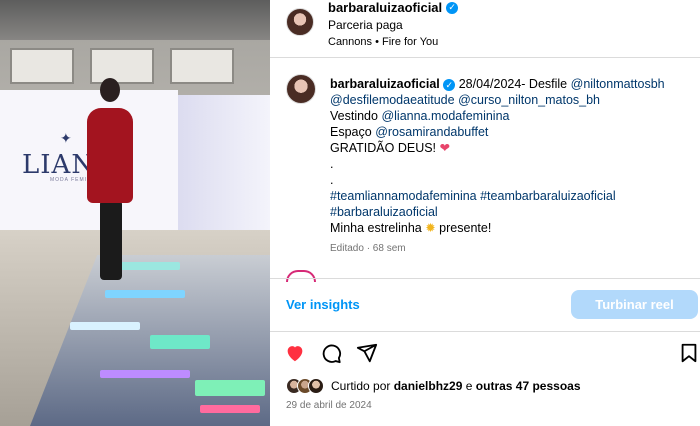 This screenshot has height=426, width=700. I want to click on hashtag-link: #teamliannamodafeminina, so click(403, 196).